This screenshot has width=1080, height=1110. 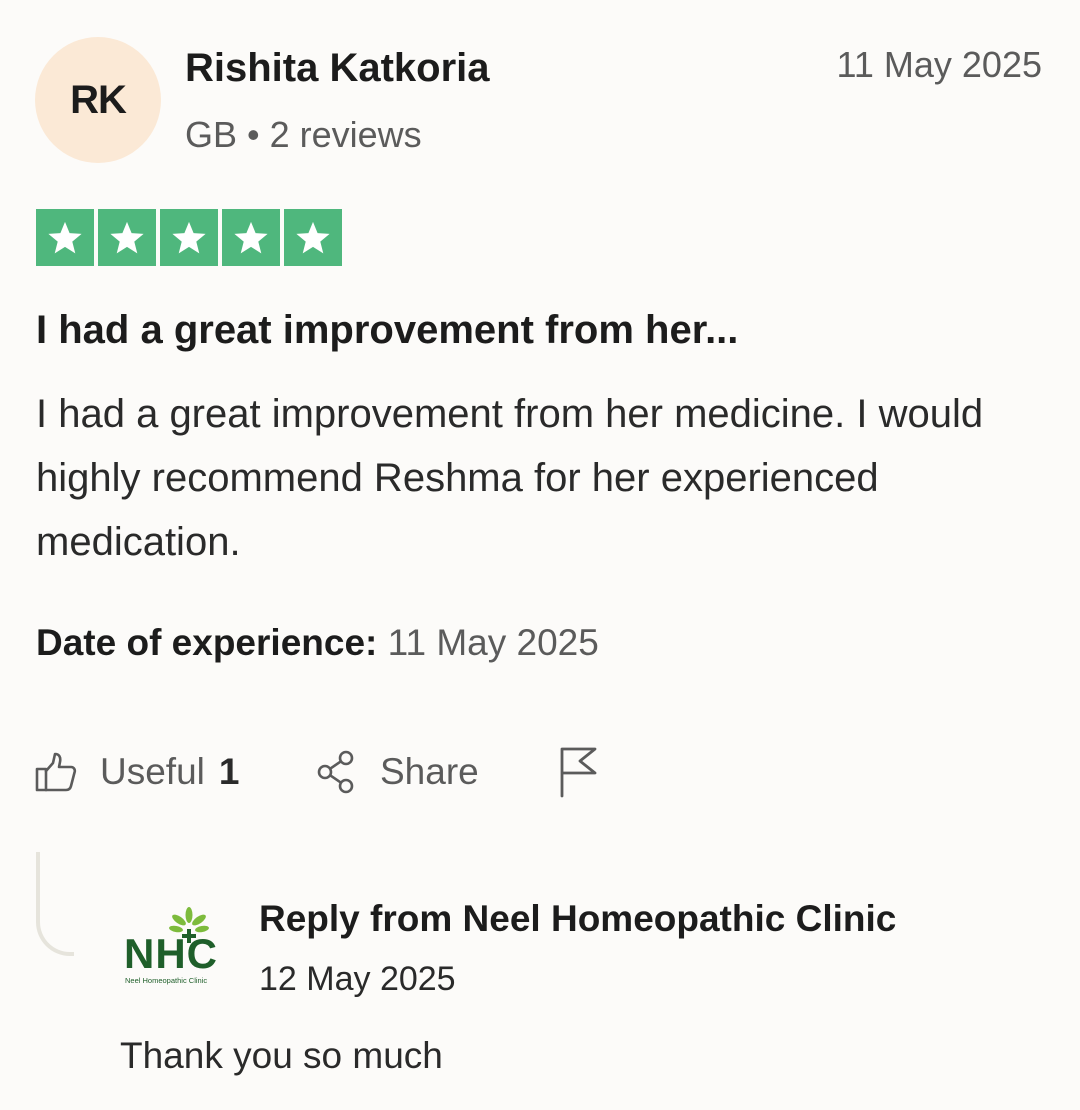 I want to click on experience-label: Date of experience:, so click(x=207, y=642).